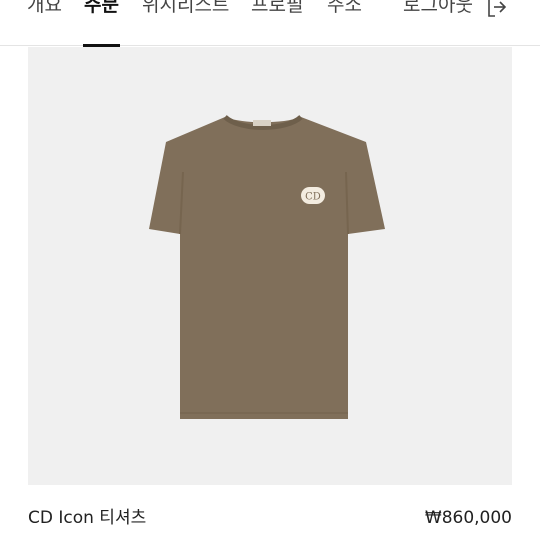  What do you see at coordinates (497, 9) in the screenshot?
I see `logout-icon` at bounding box center [497, 9].